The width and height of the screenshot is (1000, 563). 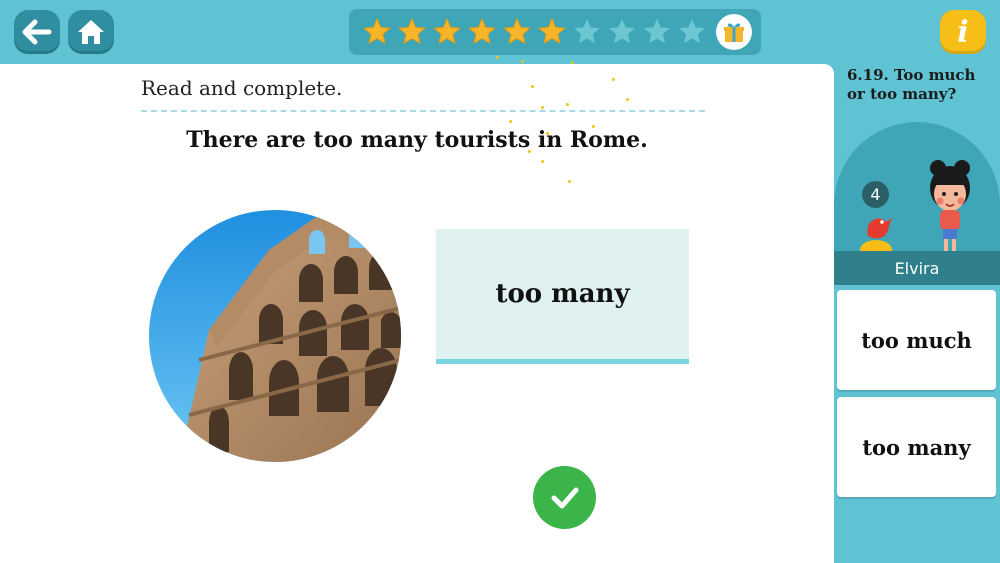 I want to click on info-button: i, so click(x=963, y=32).